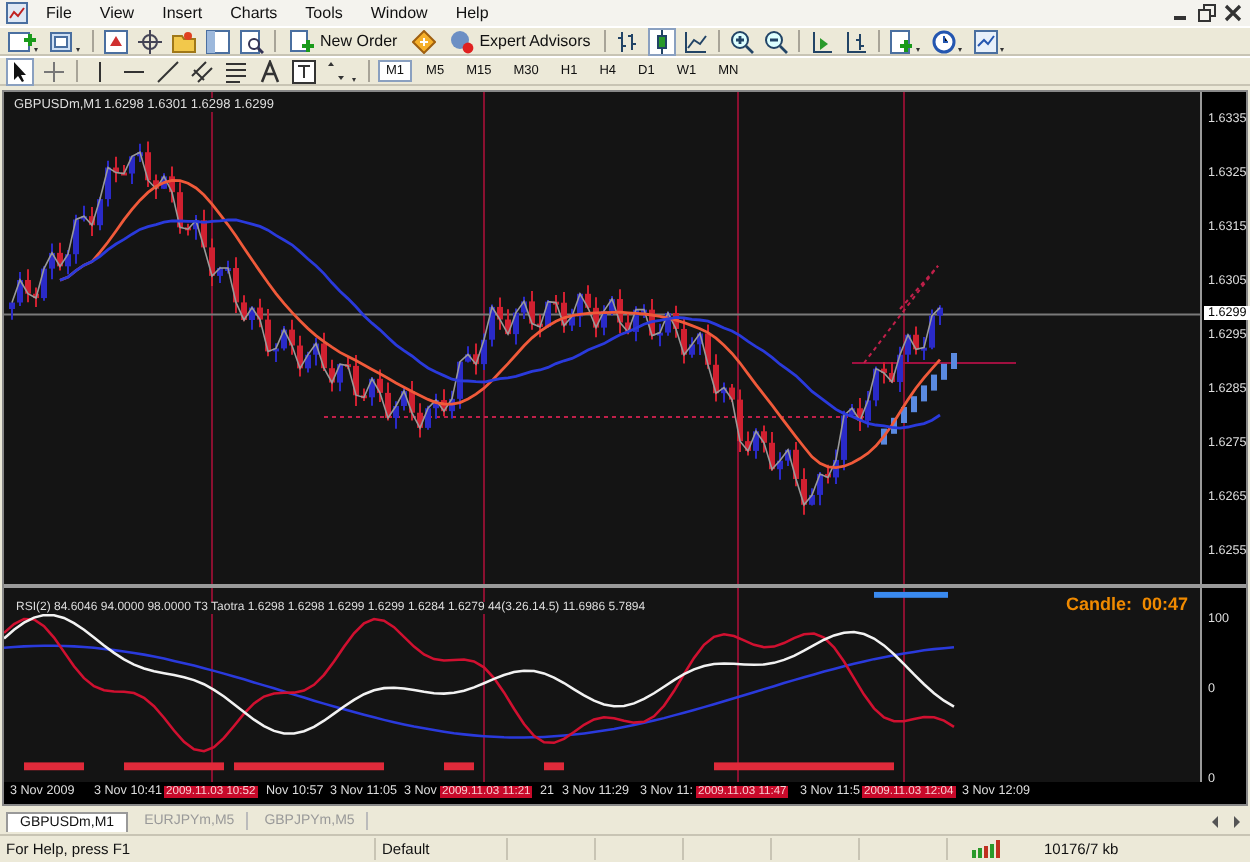  I want to click on expert-advisors-button: Expert Advisors, so click(520, 41).